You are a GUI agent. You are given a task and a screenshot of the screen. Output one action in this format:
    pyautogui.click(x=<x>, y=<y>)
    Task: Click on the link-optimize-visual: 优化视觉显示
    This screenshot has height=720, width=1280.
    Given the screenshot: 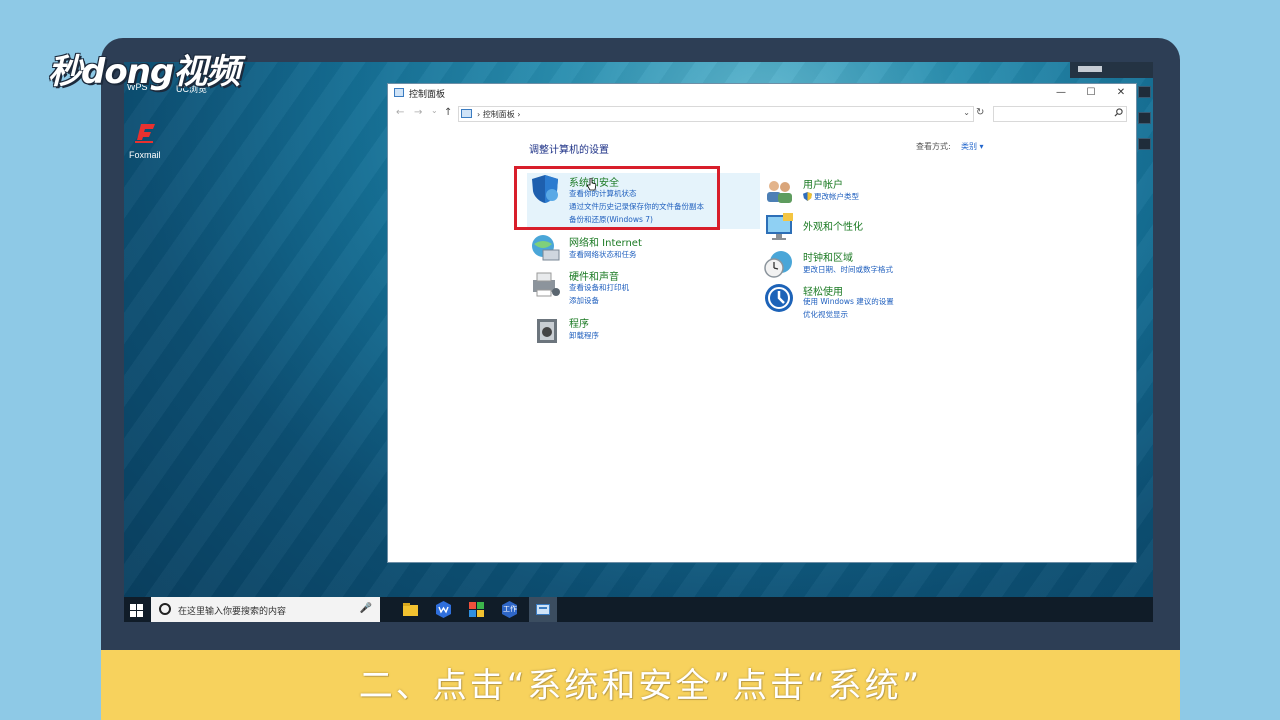 What is the action you would take?
    pyautogui.click(x=825, y=314)
    